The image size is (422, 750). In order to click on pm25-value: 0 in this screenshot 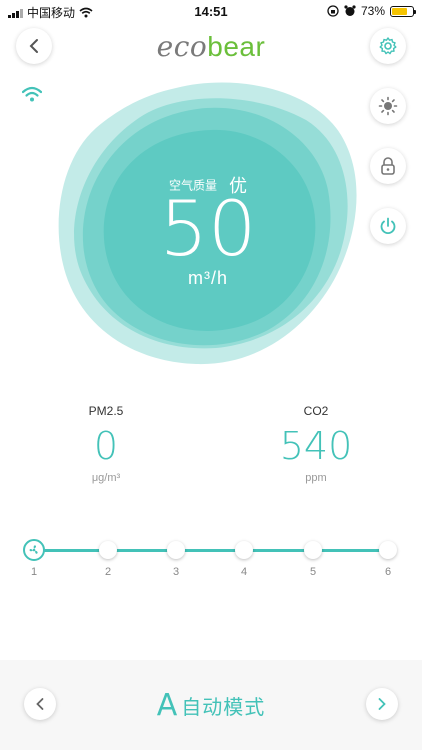, I will do `click(106, 446)`.